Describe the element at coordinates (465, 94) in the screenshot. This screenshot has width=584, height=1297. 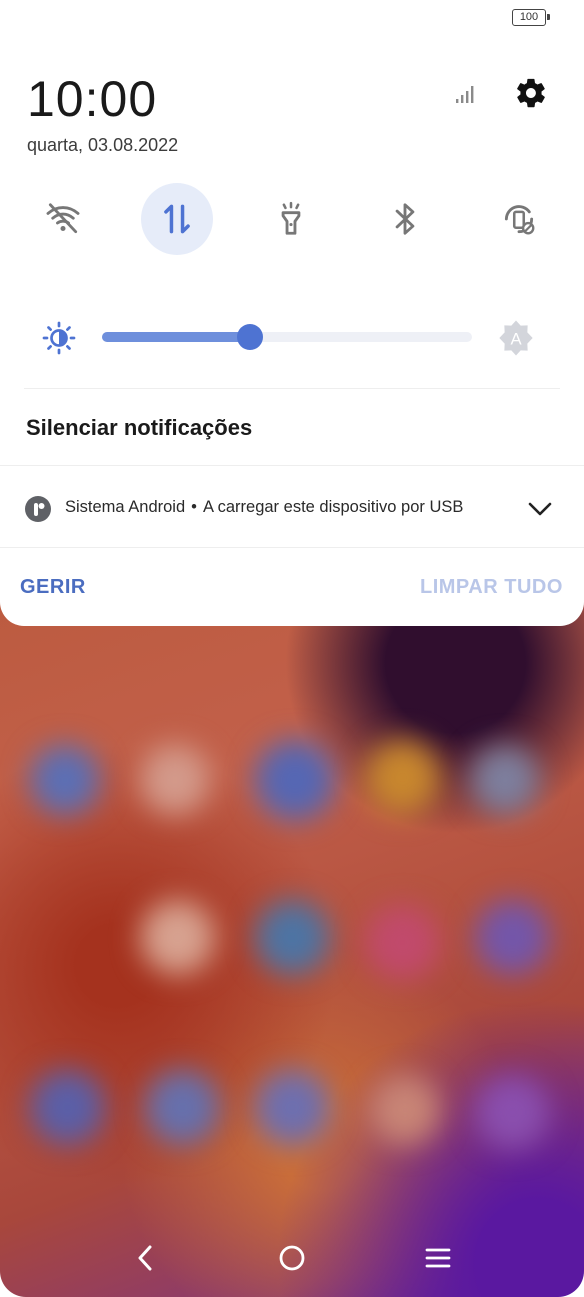
I see `signal-icon` at that location.